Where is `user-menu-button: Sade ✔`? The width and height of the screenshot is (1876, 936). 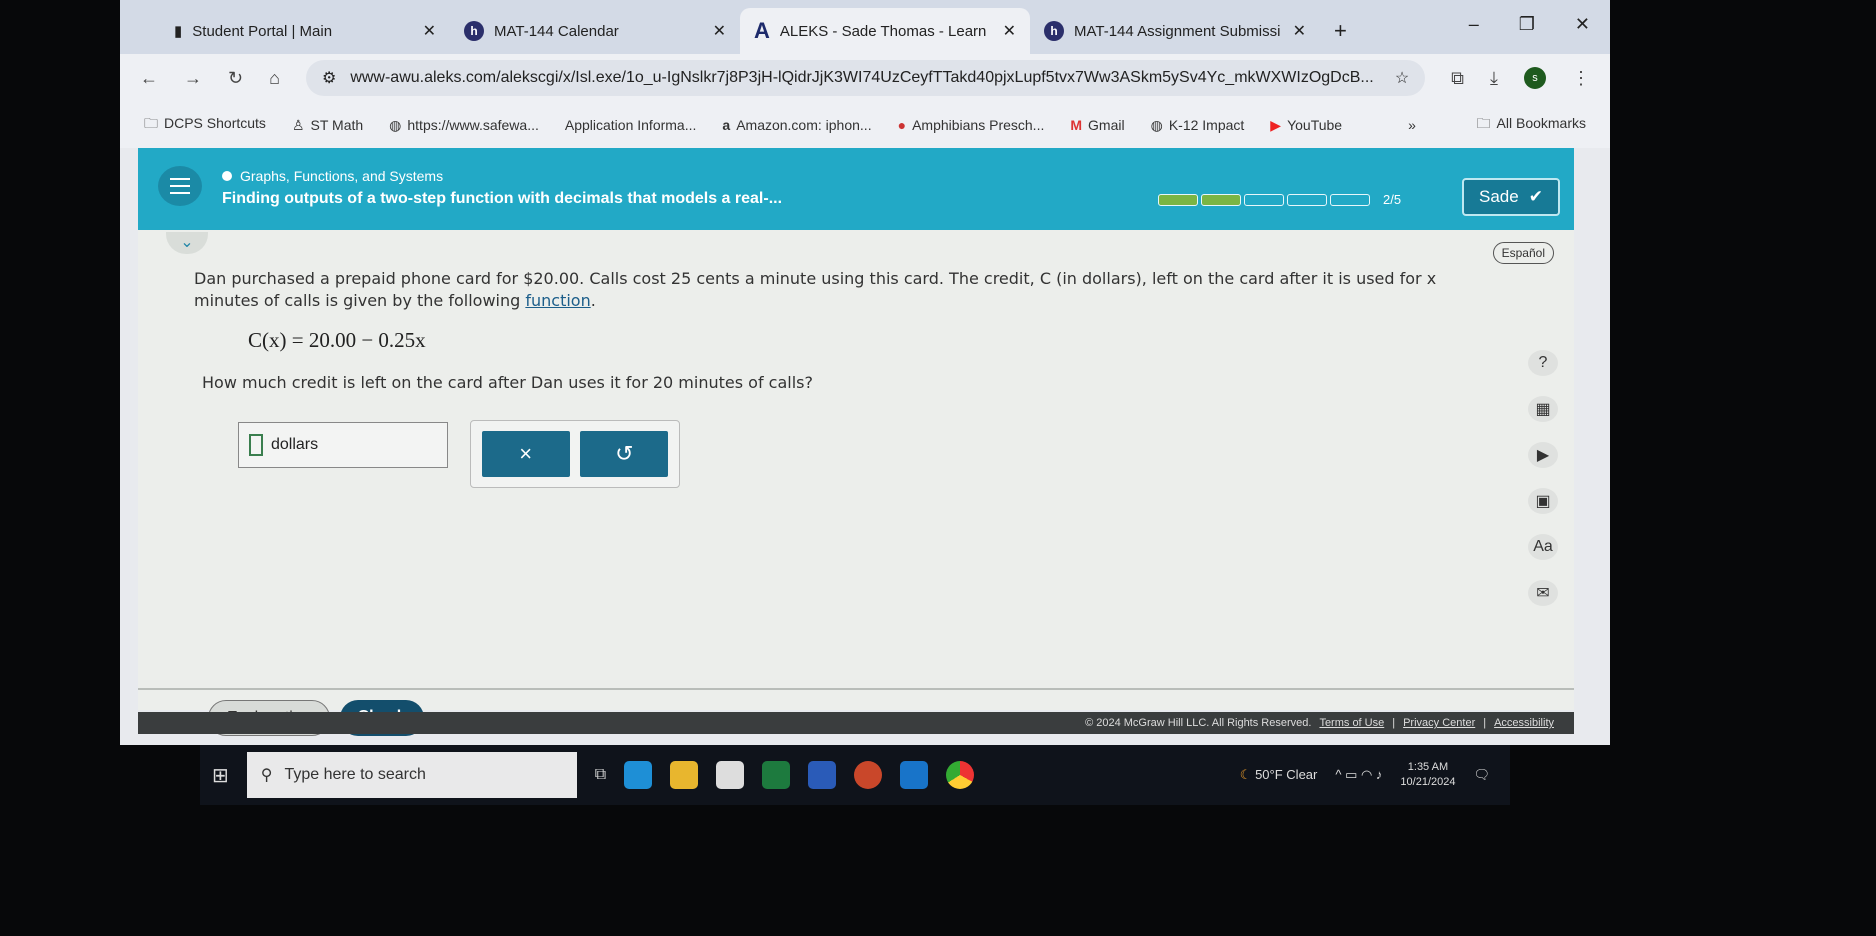 user-menu-button: Sade ✔ is located at coordinates (1511, 197).